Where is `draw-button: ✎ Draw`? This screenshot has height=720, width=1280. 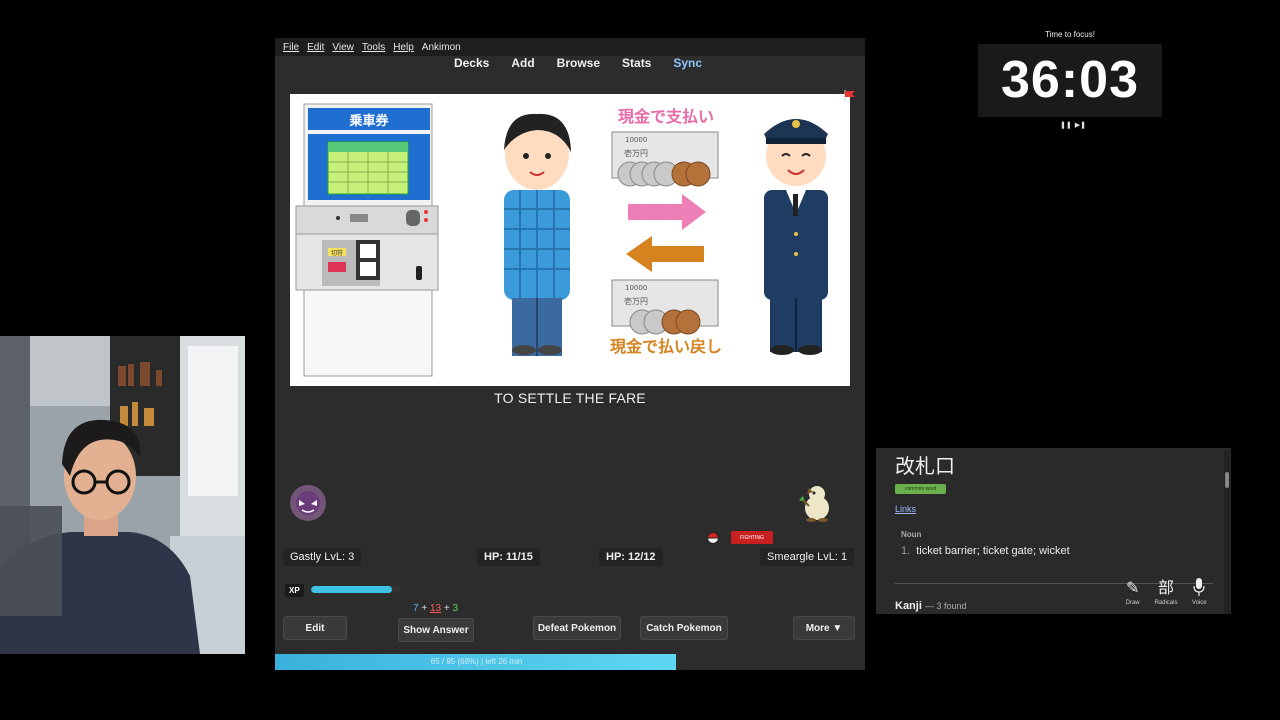 draw-button: ✎ Draw is located at coordinates (1133, 592).